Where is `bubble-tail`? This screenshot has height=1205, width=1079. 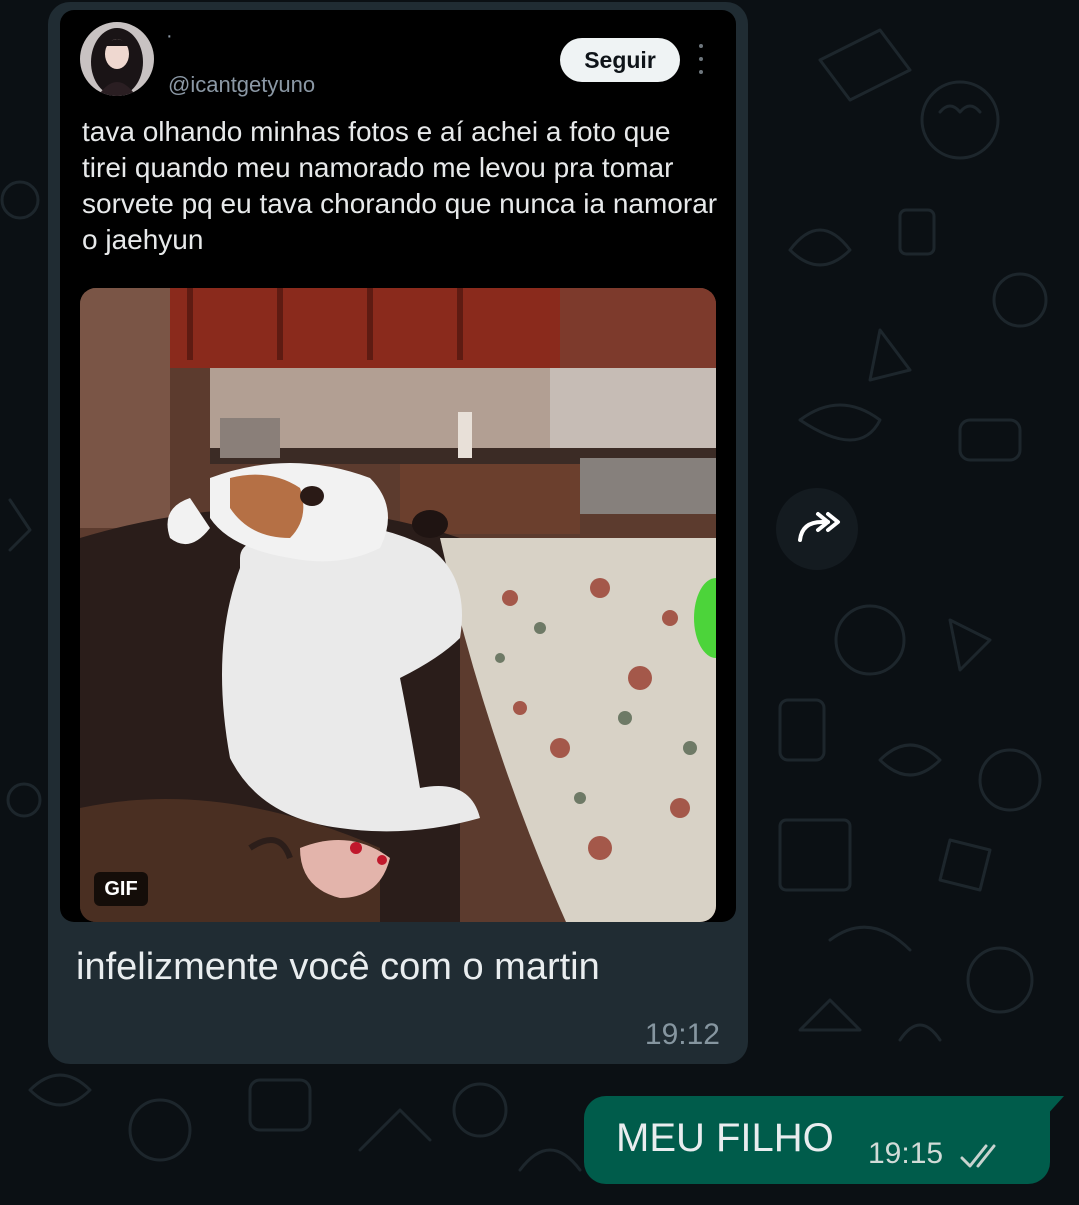 bubble-tail is located at coordinates (1055, 1106).